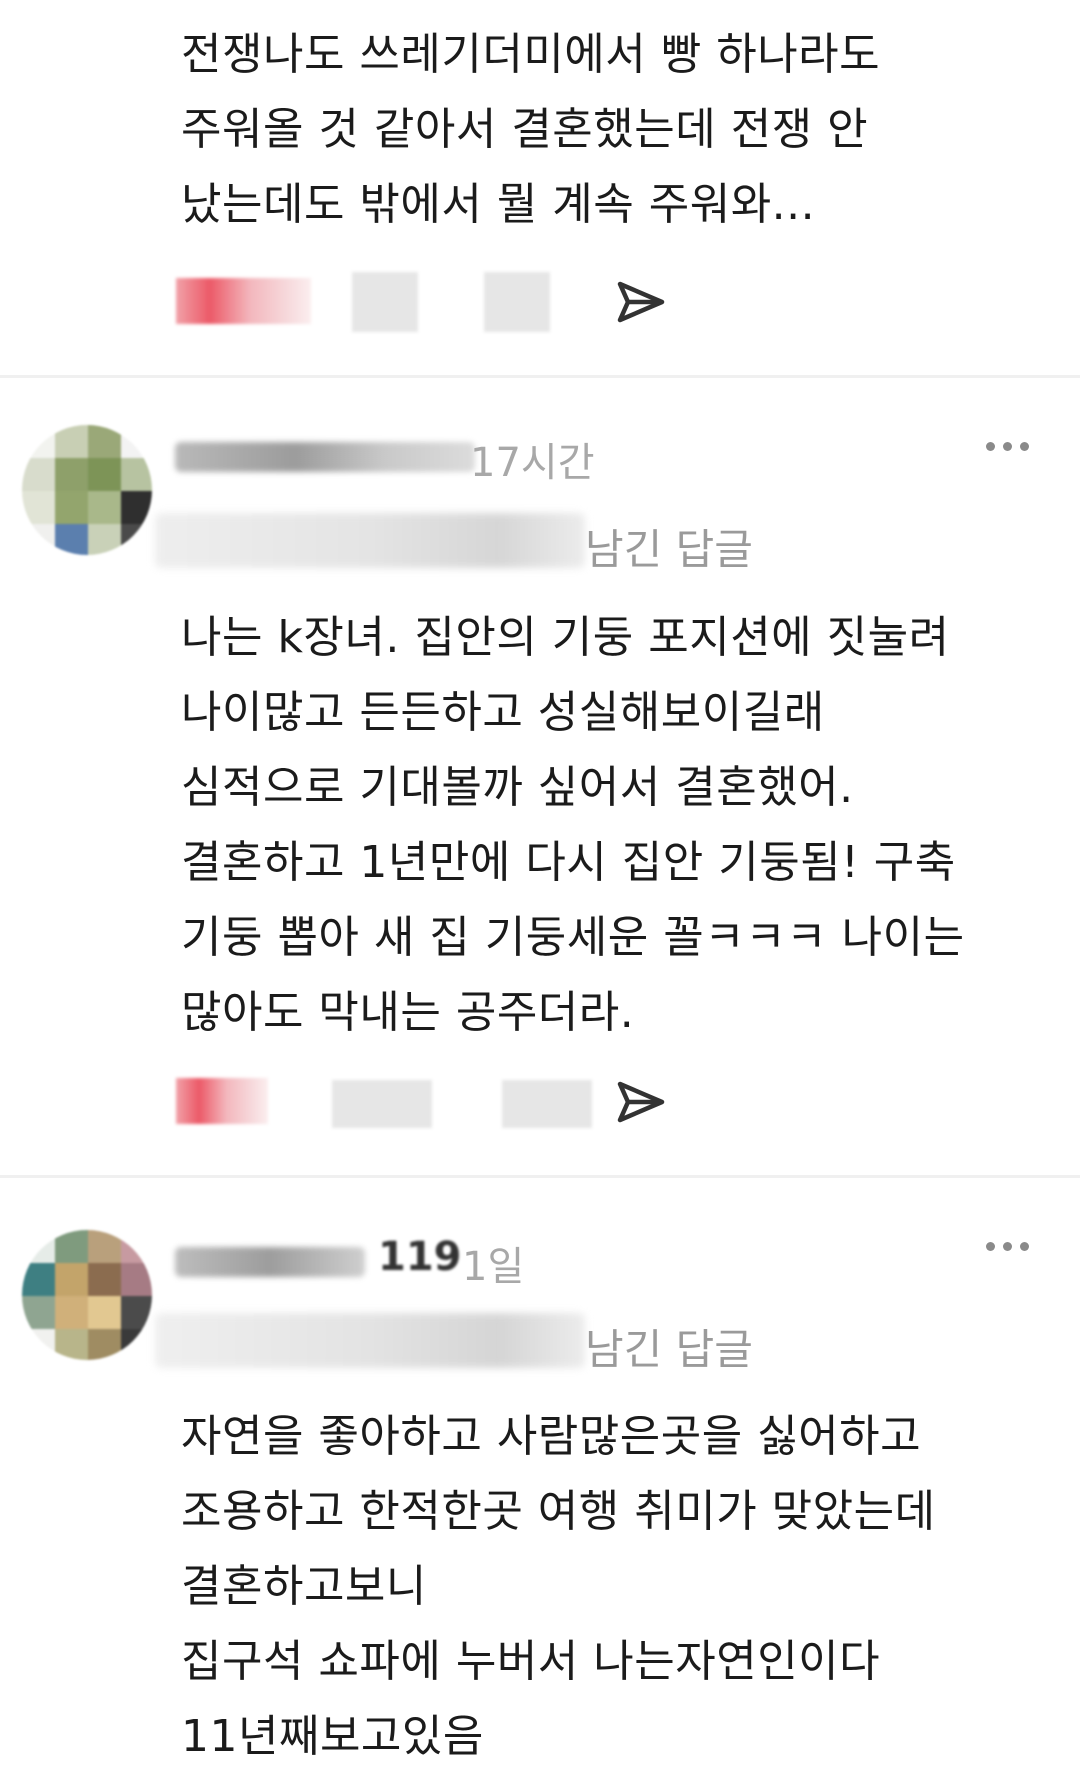 This screenshot has width=1080, height=1791. What do you see at coordinates (525, 129) in the screenshot?
I see `comment-line: 주워올 것 같아서 결혼했는데 전쟁 안` at bounding box center [525, 129].